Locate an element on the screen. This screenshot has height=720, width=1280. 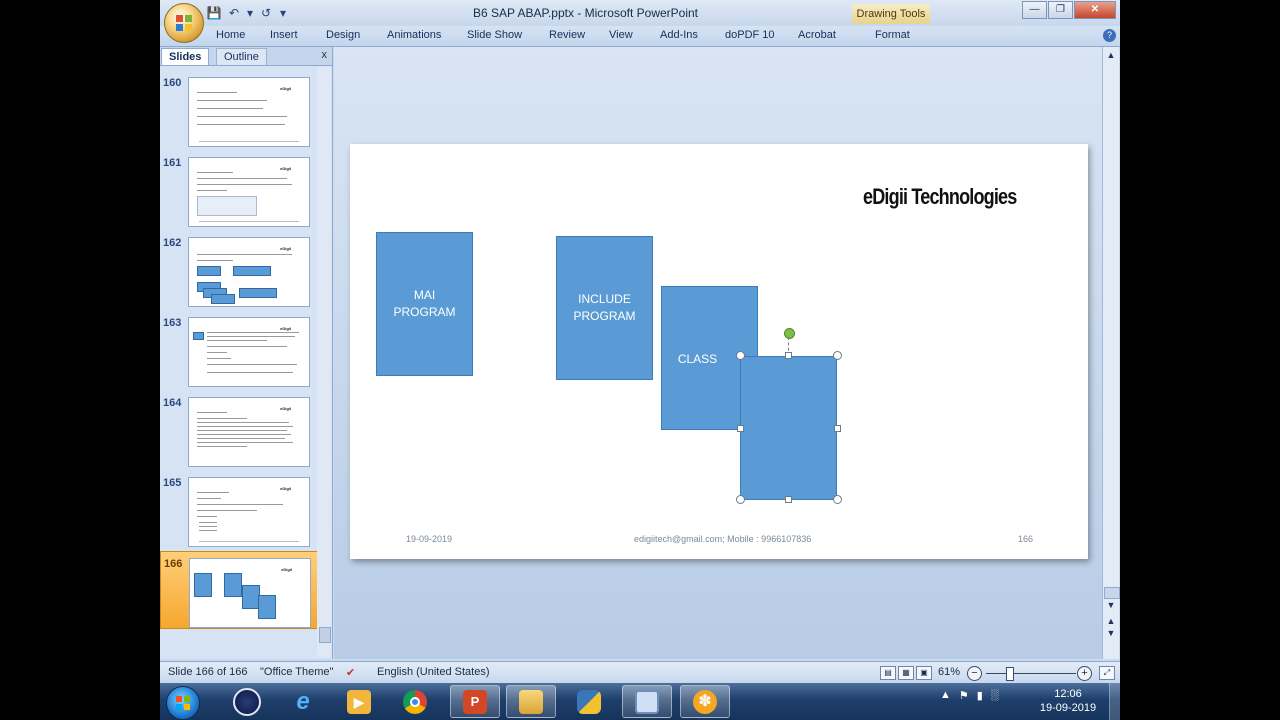
slide-thumb-160: 160 eDigii is located at coordinates (238, 109).